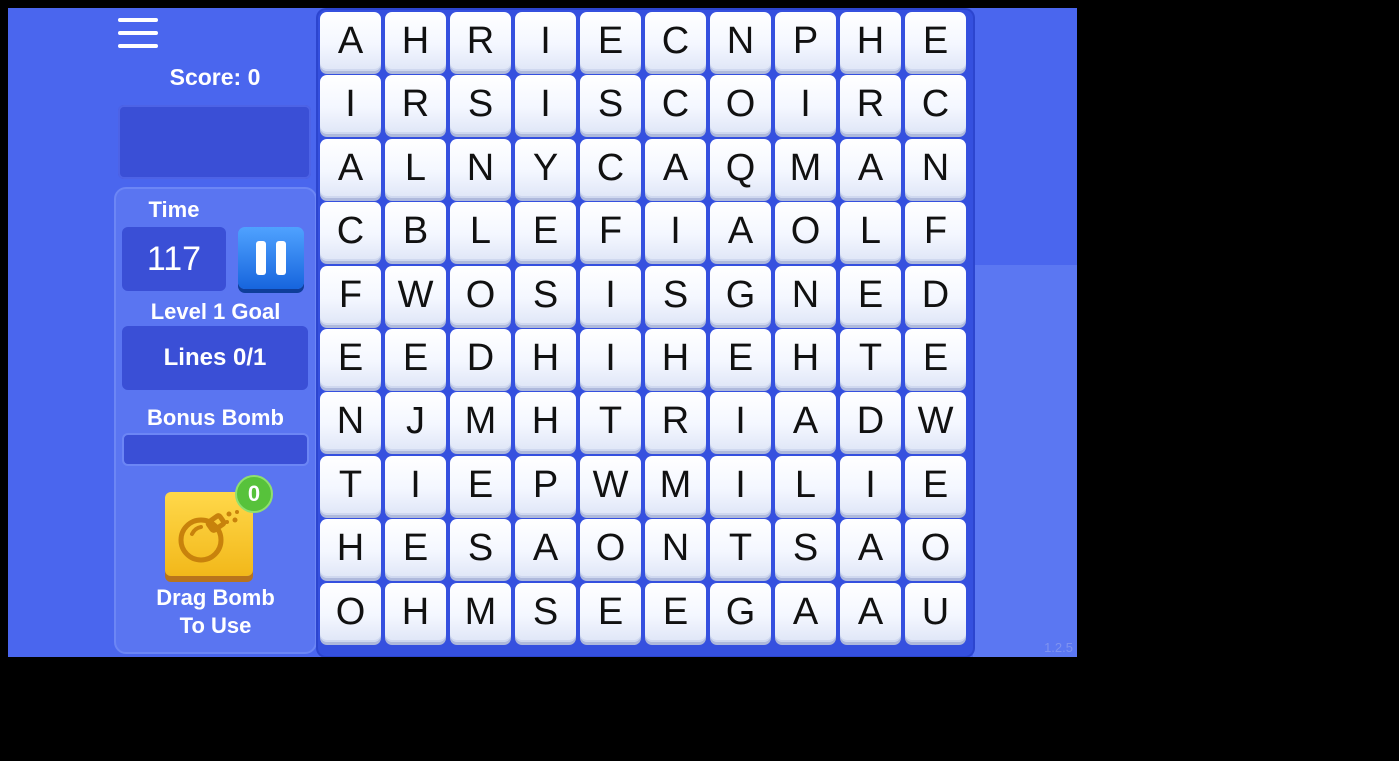 This screenshot has height=761, width=1399. Describe the element at coordinates (415, 232) in the screenshot. I see `letter-tile: B` at that location.